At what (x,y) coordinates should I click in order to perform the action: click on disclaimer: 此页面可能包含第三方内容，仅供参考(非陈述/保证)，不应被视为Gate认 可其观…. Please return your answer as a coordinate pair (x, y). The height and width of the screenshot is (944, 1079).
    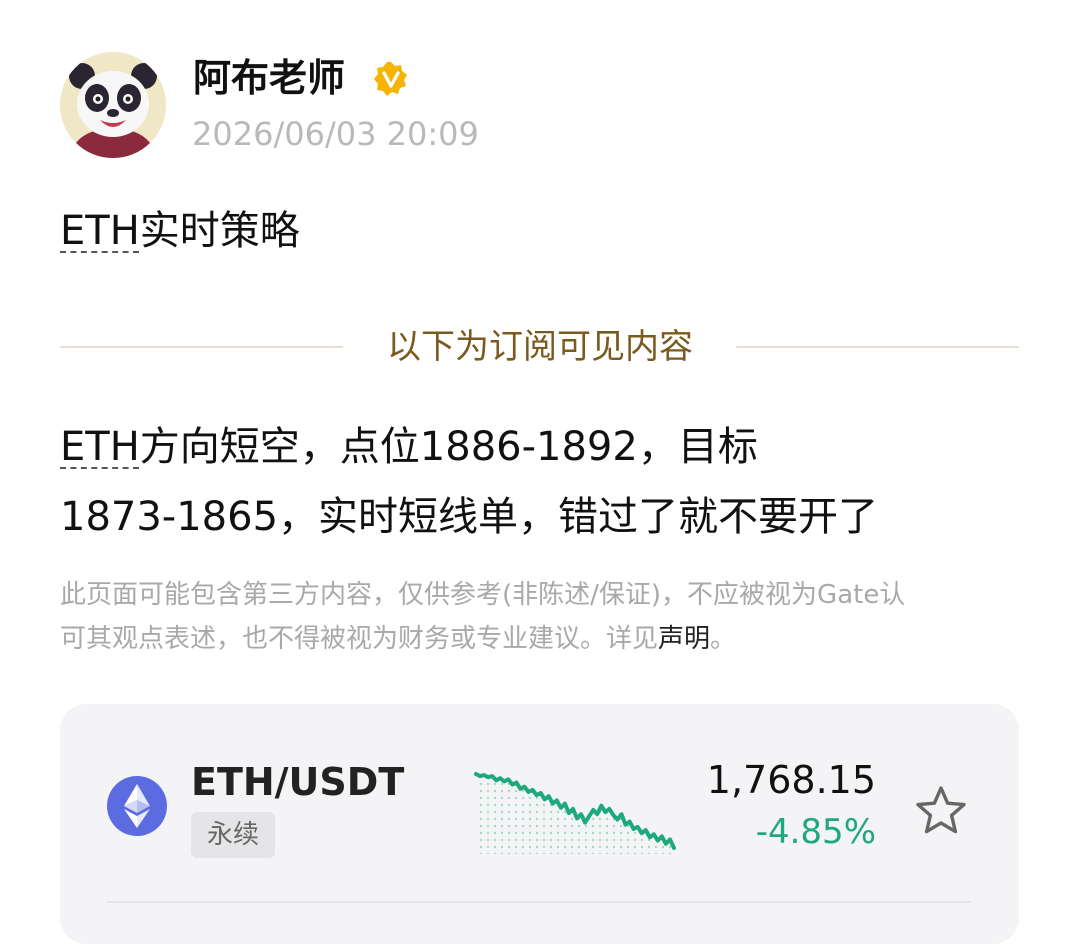
    Looking at the image, I should click on (541, 617).